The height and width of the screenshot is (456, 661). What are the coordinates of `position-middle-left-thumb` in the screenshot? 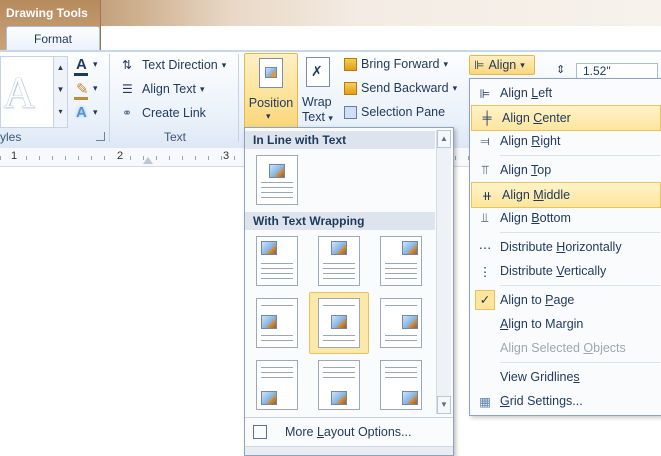 It's located at (277, 323).